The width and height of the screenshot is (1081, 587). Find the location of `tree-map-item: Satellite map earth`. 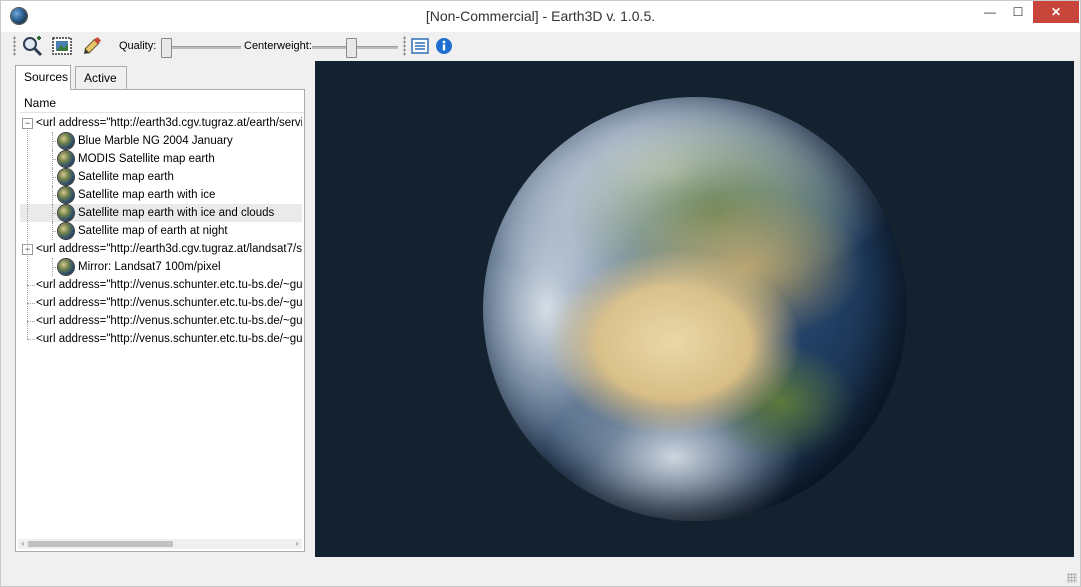

tree-map-item: Satellite map earth is located at coordinates (161, 177).